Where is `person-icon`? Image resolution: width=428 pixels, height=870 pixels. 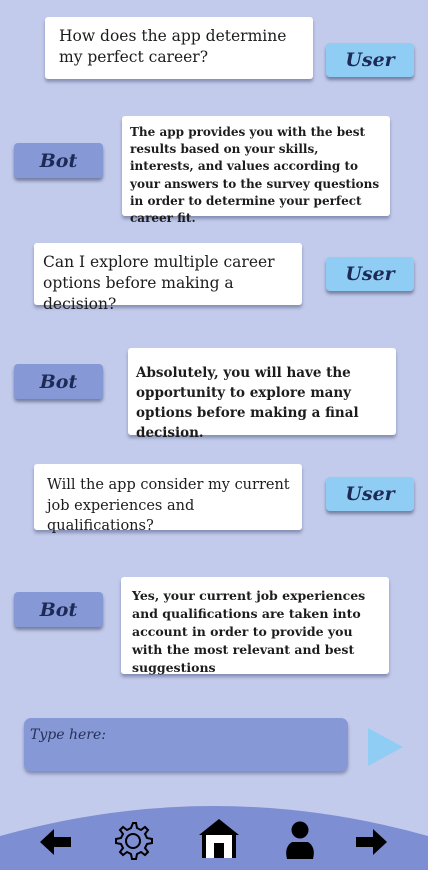 person-icon is located at coordinates (300, 840).